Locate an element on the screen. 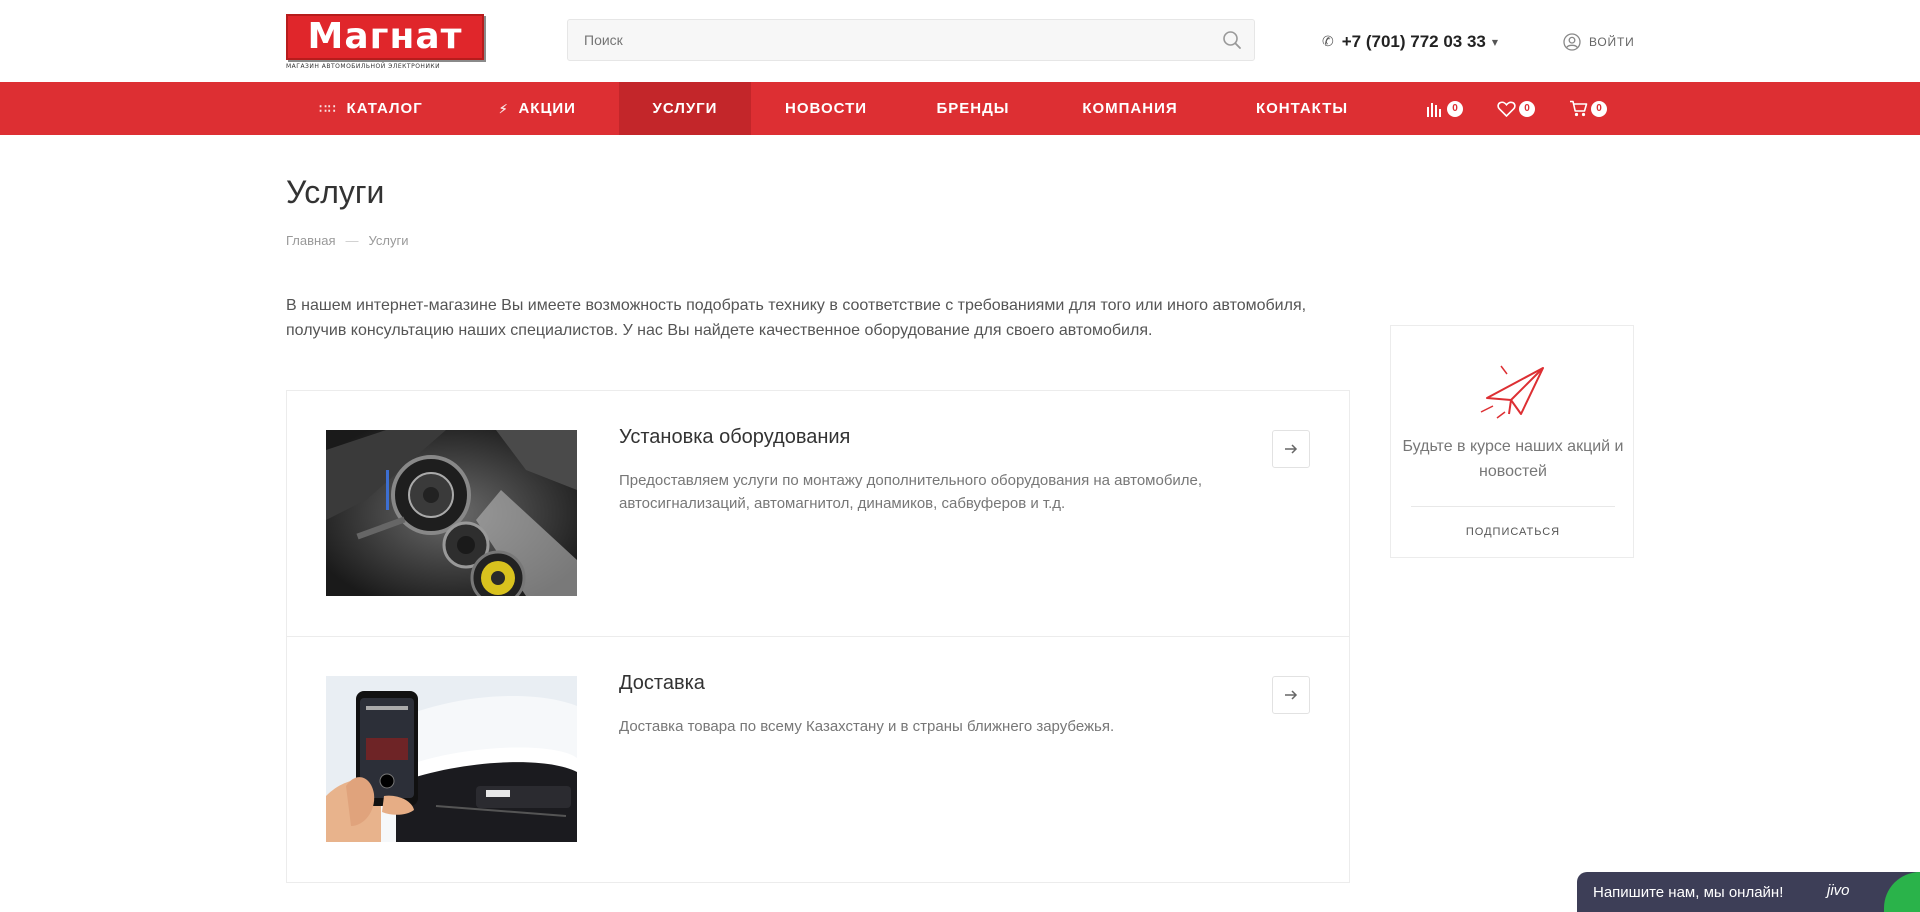 The height and width of the screenshot is (912, 1920). phone-icon: ✆ is located at coordinates (1328, 42).